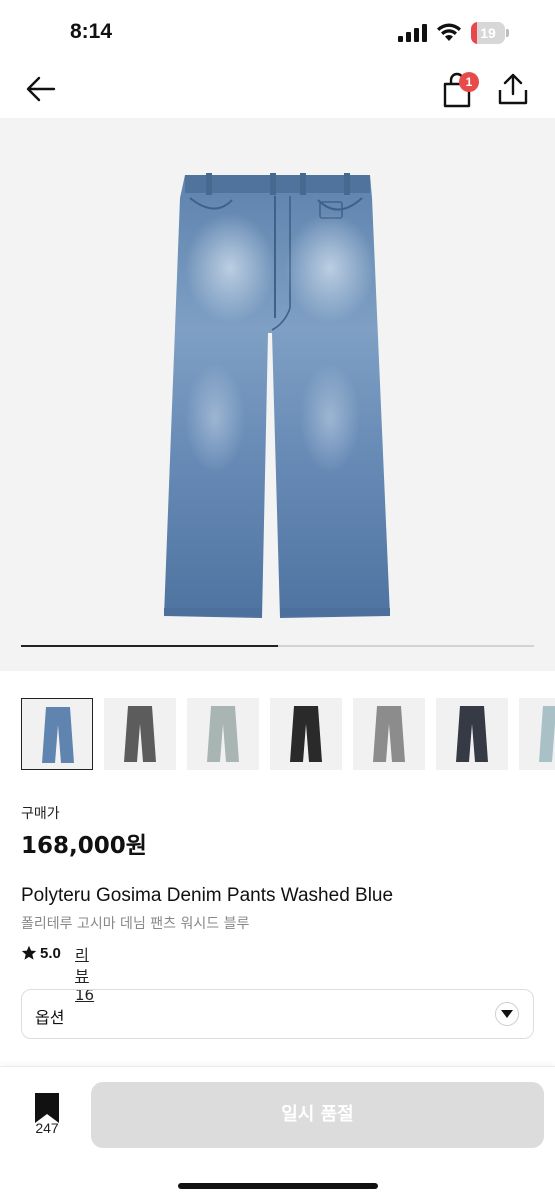  I want to click on thumbnail-washed-black, so click(140, 734).